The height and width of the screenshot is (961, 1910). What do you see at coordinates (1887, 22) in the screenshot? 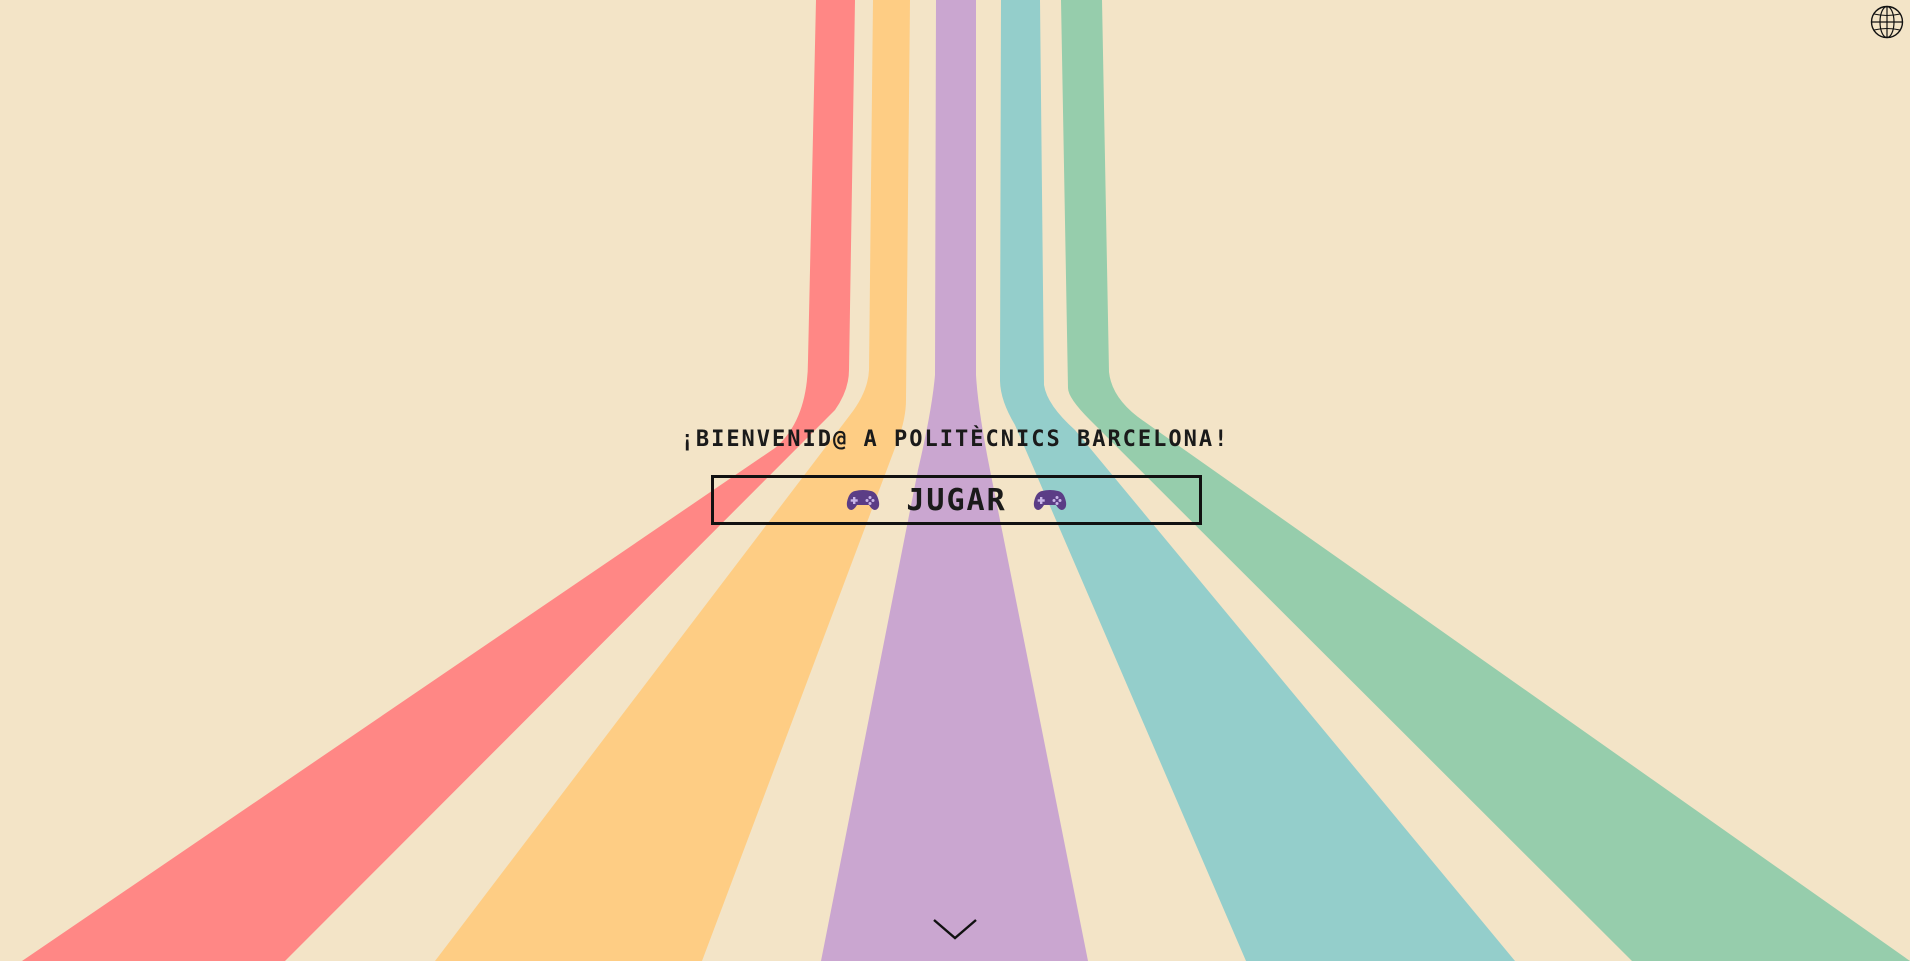
I see `globe-icon` at bounding box center [1887, 22].